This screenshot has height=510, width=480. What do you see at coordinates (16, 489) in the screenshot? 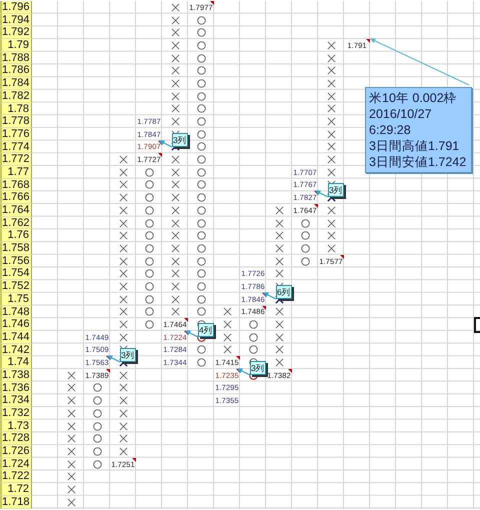
I see `row-label: 1.72` at bounding box center [16, 489].